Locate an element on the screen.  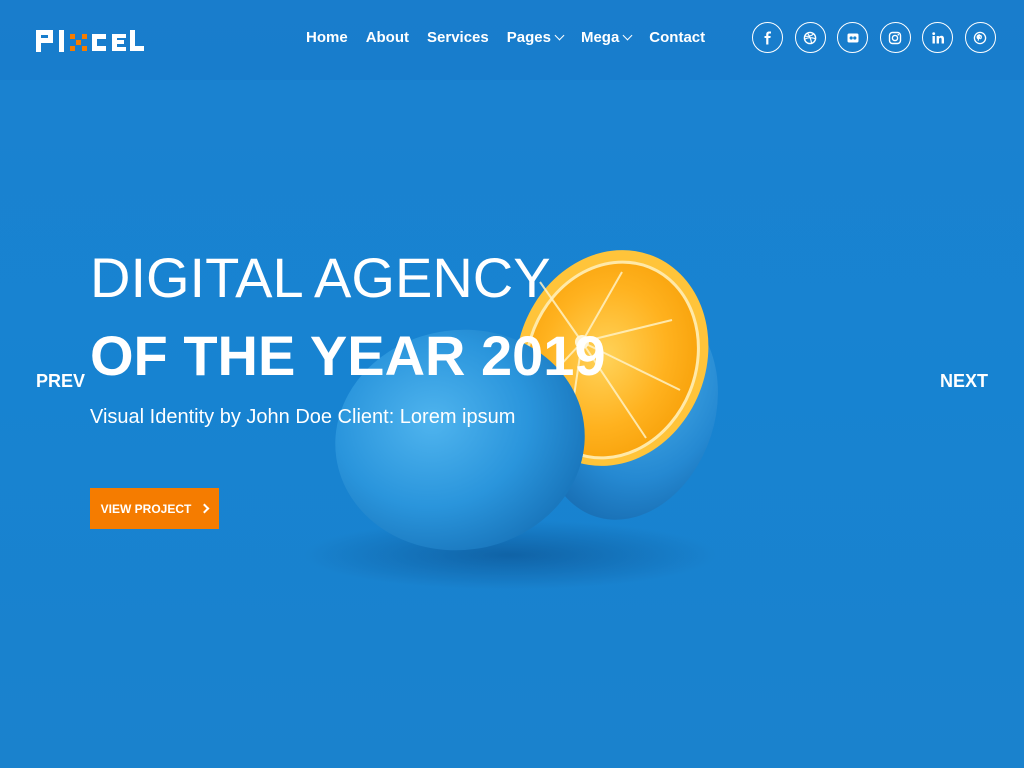
facebook-link is located at coordinates (767, 37).